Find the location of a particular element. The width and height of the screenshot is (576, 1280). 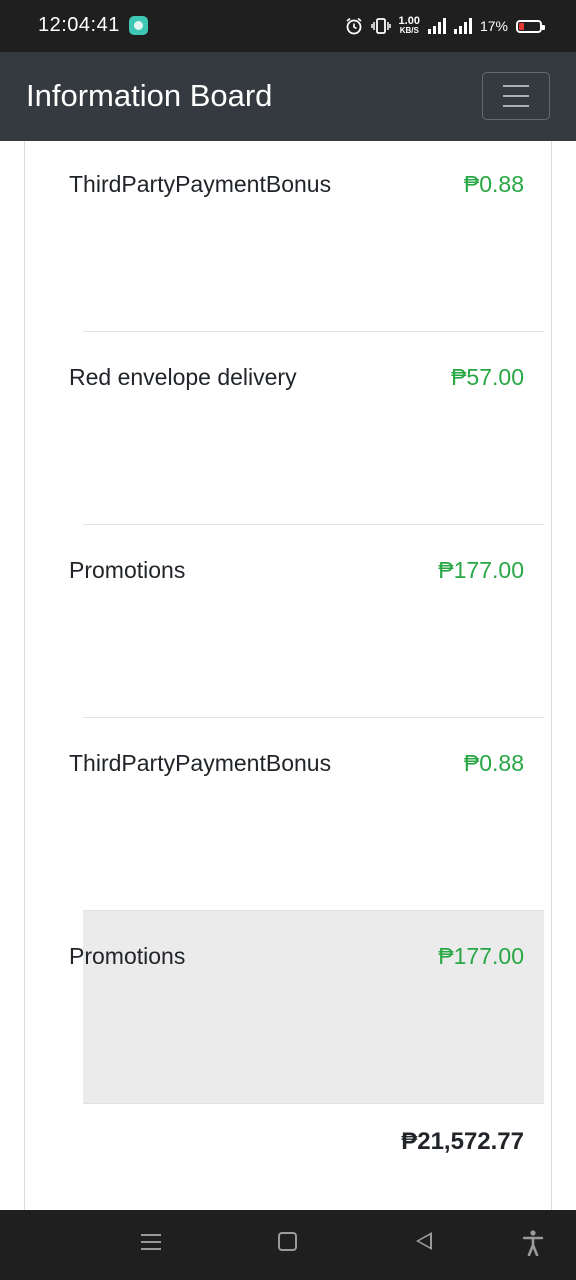

transaction-description: Red envelope delivery is located at coordinates (183, 377).